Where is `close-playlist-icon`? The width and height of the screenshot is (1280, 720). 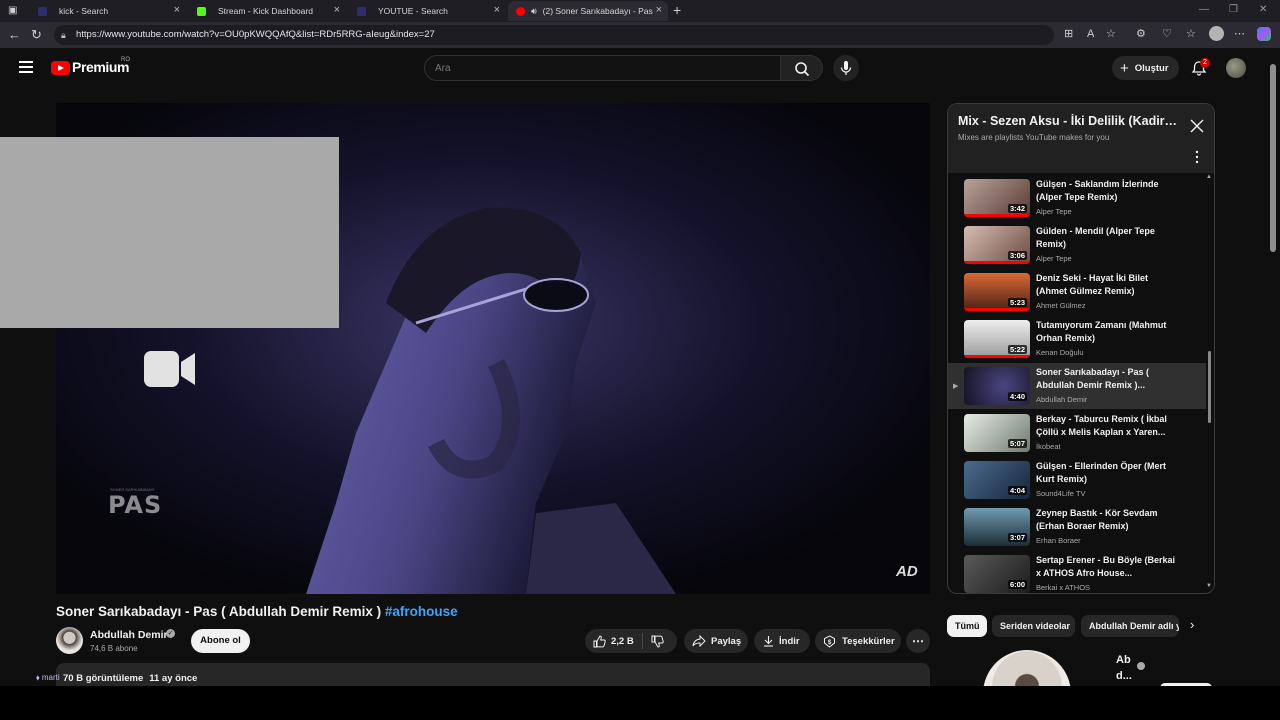 close-playlist-icon is located at coordinates (1197, 126).